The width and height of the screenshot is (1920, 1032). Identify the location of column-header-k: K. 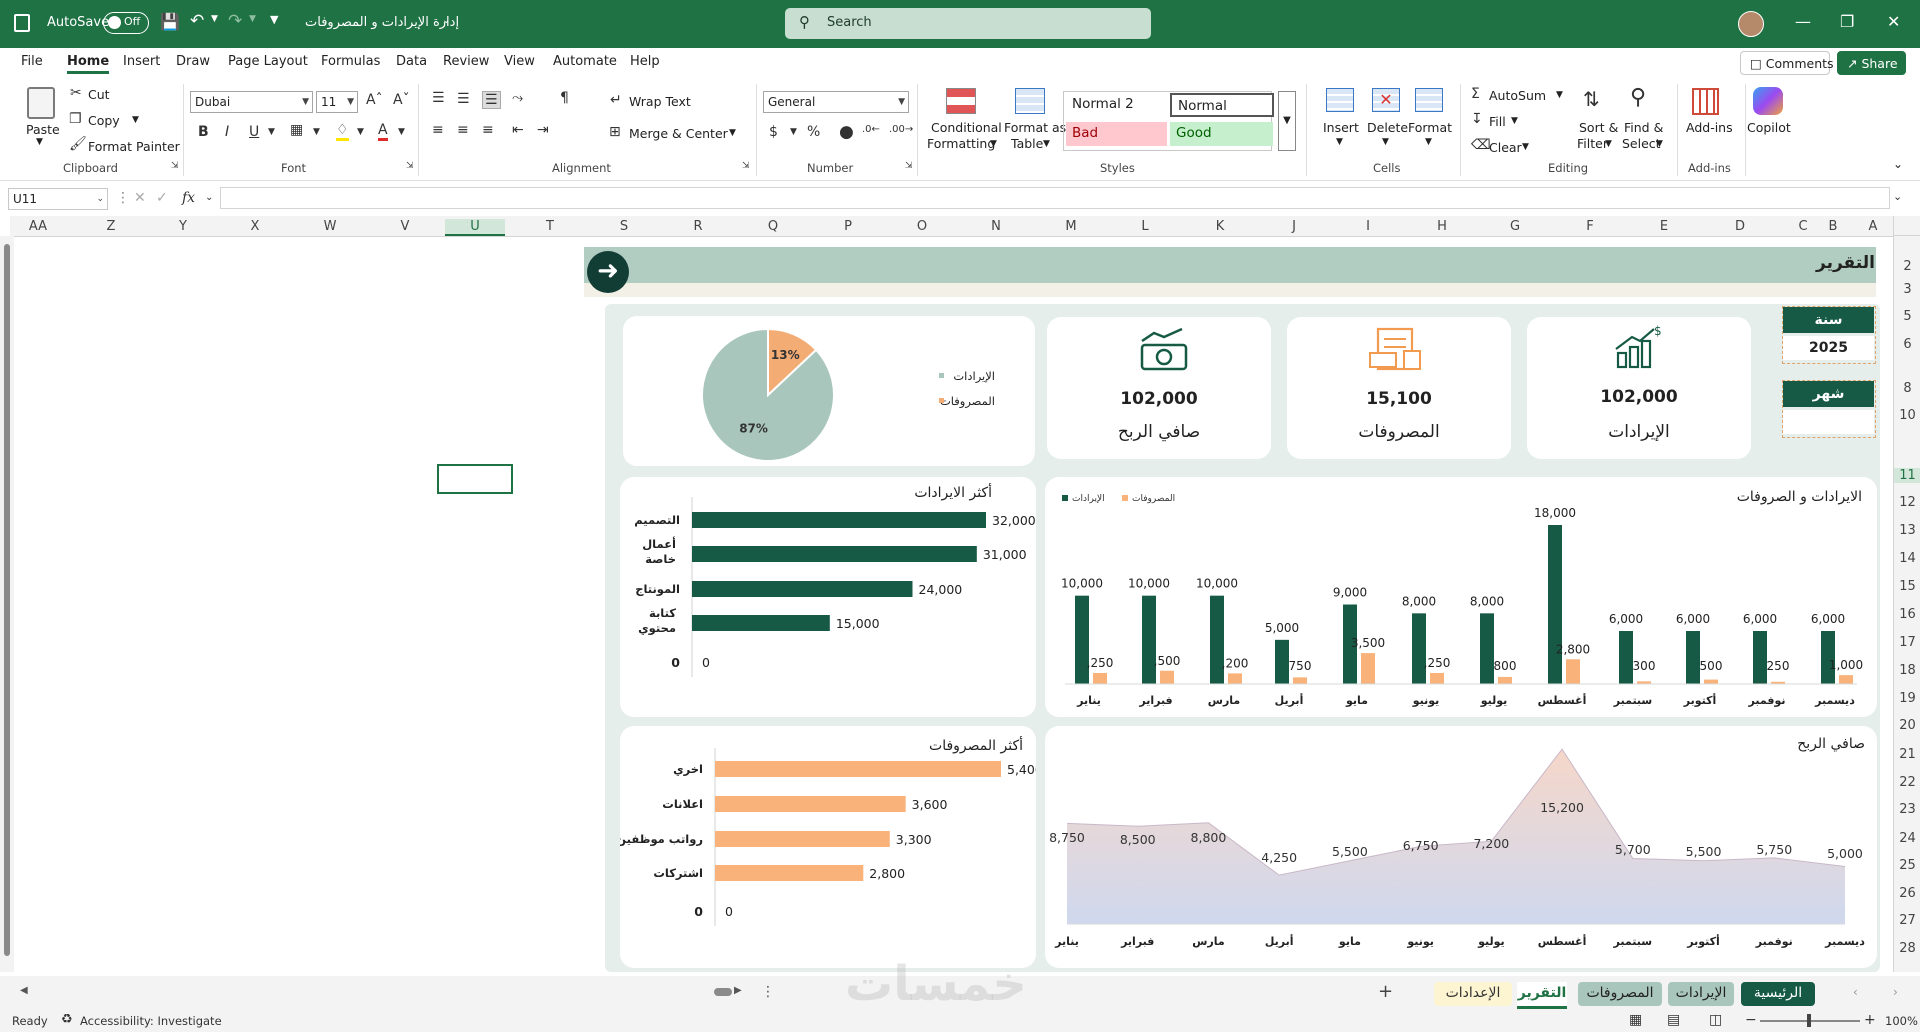
(1220, 226).